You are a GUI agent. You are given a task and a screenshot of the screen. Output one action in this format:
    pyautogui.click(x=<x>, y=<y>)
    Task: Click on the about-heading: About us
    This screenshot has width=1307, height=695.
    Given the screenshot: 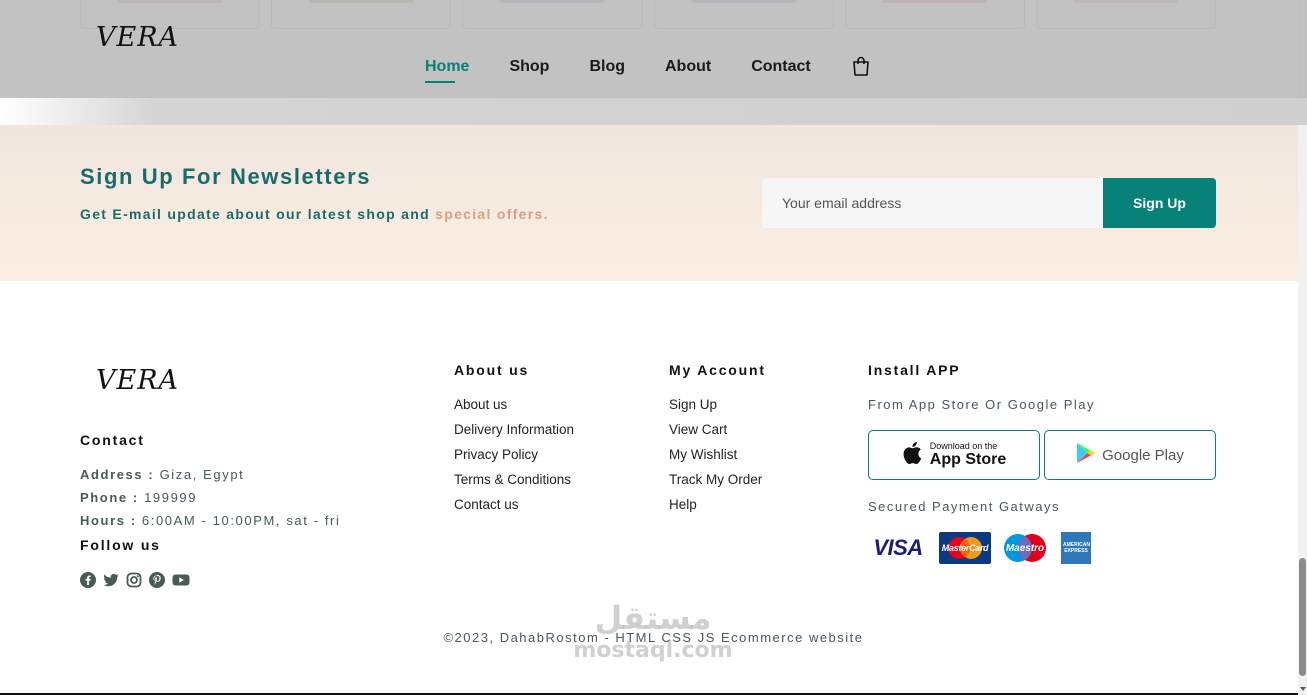 What is the action you would take?
    pyautogui.click(x=492, y=370)
    